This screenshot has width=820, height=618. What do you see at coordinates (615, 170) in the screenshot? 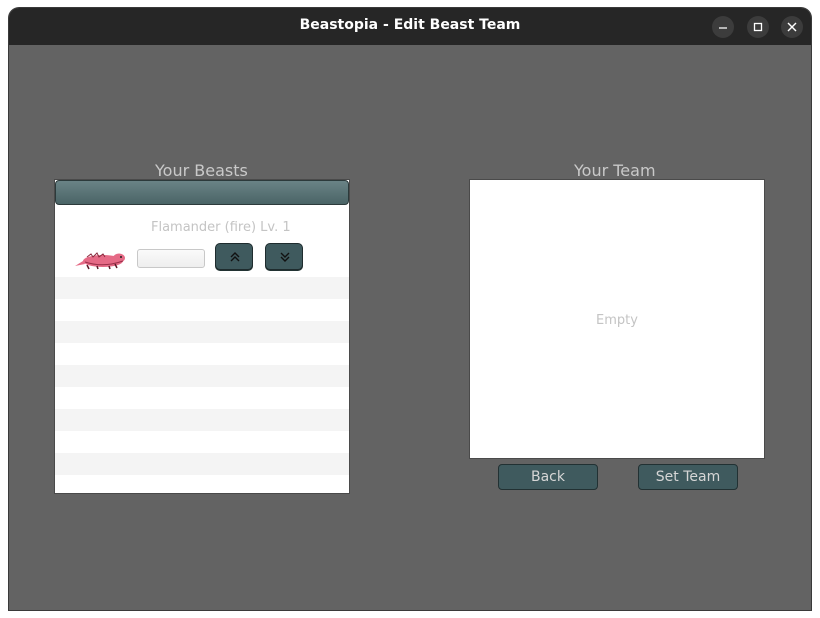
I see `your-team-label: Your Team` at bounding box center [615, 170].